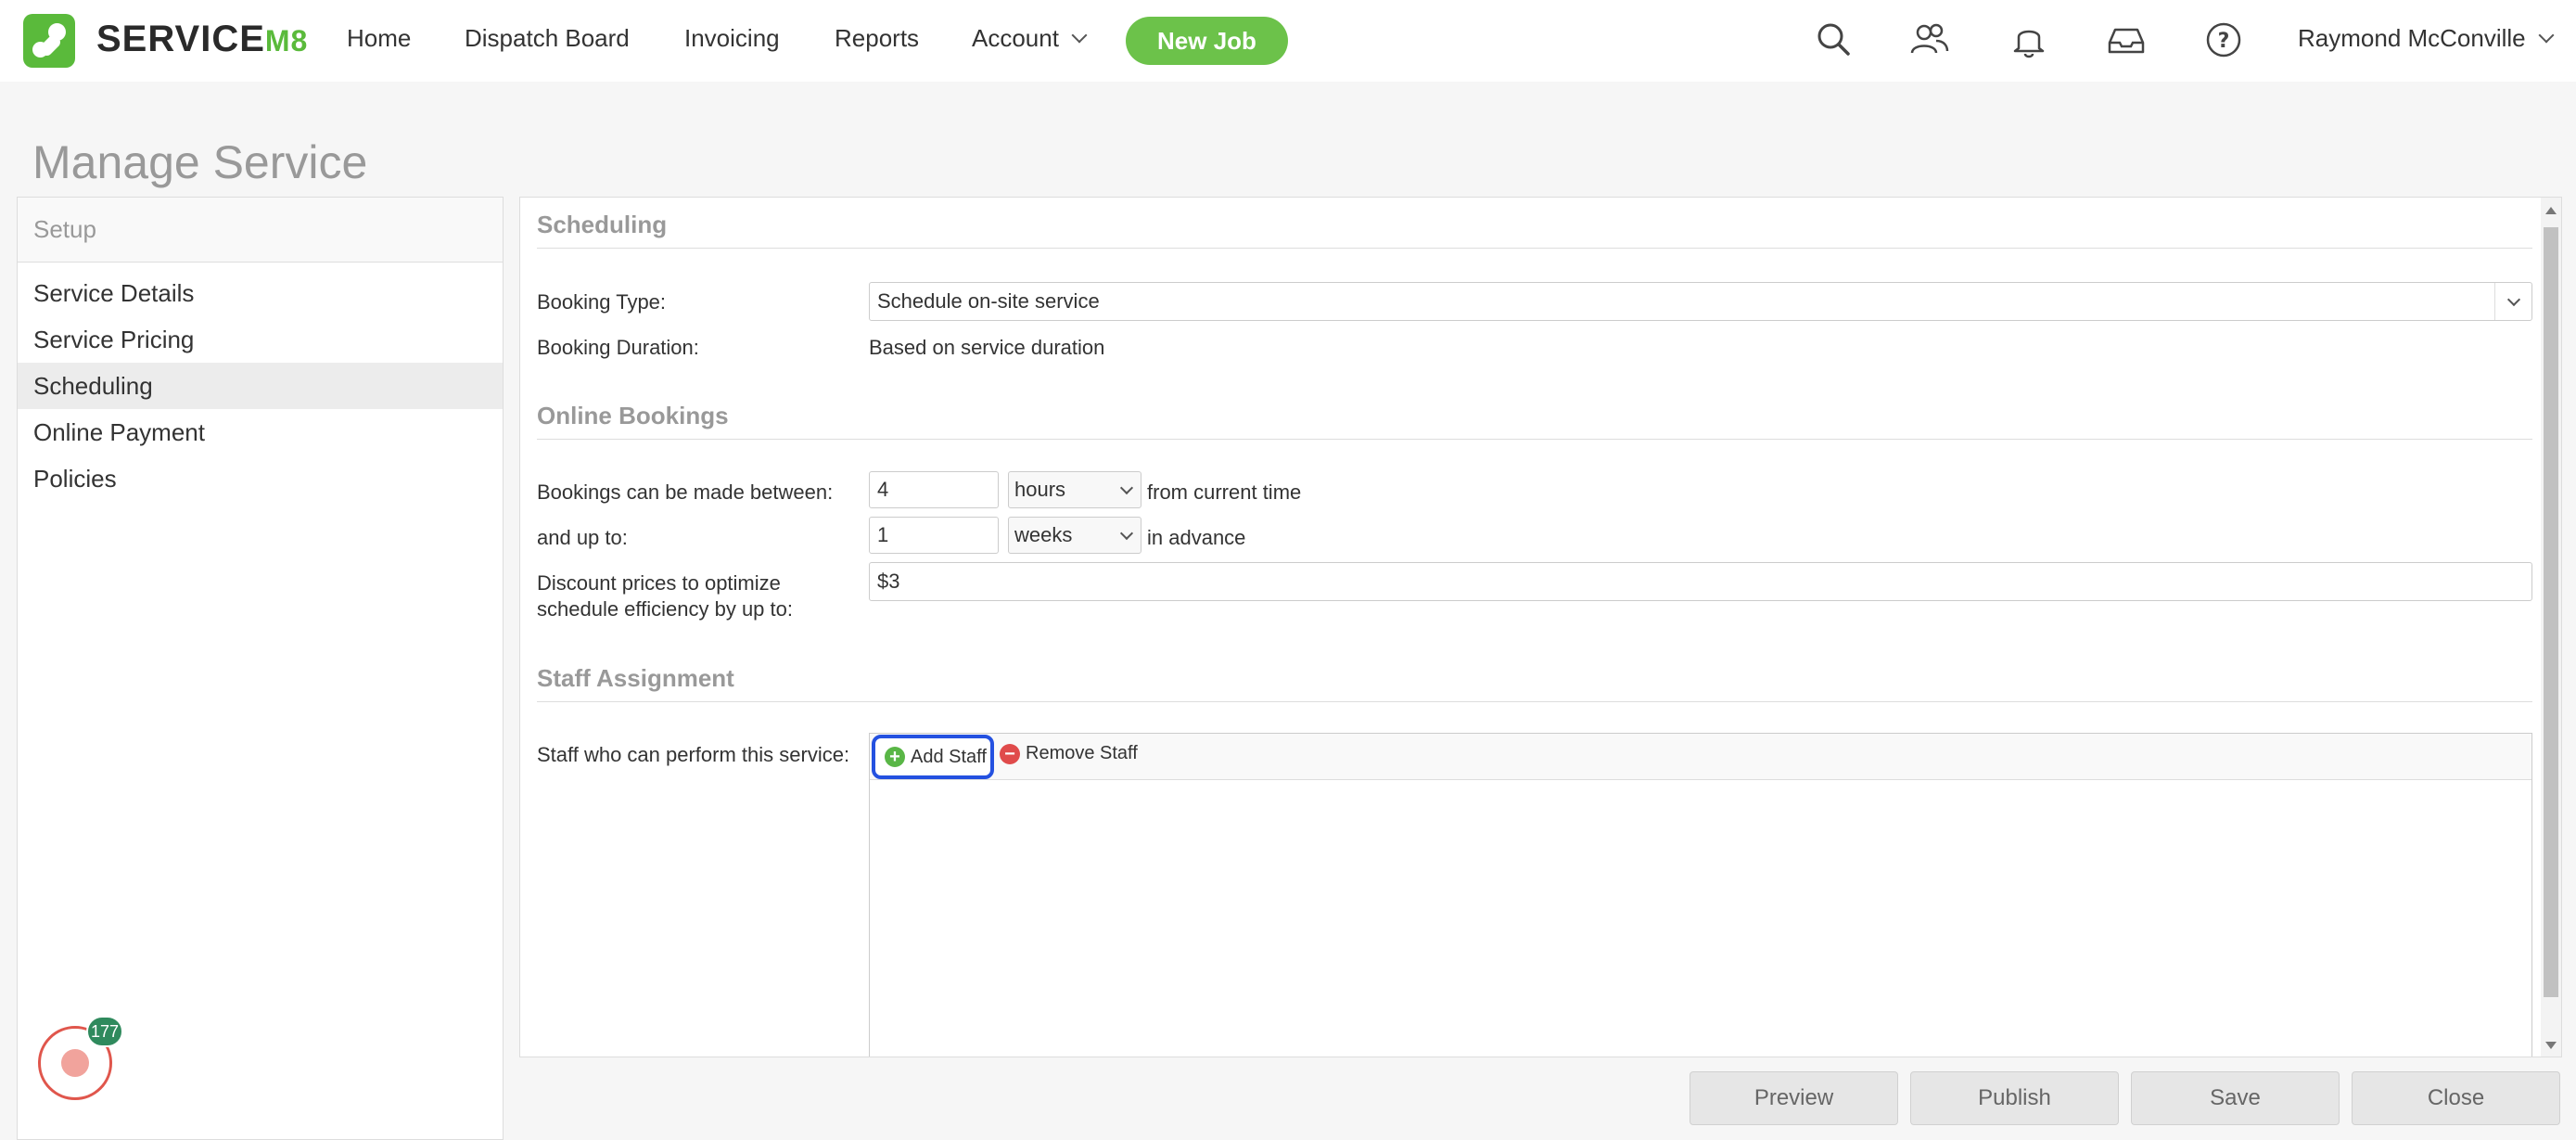 This screenshot has height=1140, width=2576. I want to click on add-staff-button: + Add Staff, so click(933, 757).